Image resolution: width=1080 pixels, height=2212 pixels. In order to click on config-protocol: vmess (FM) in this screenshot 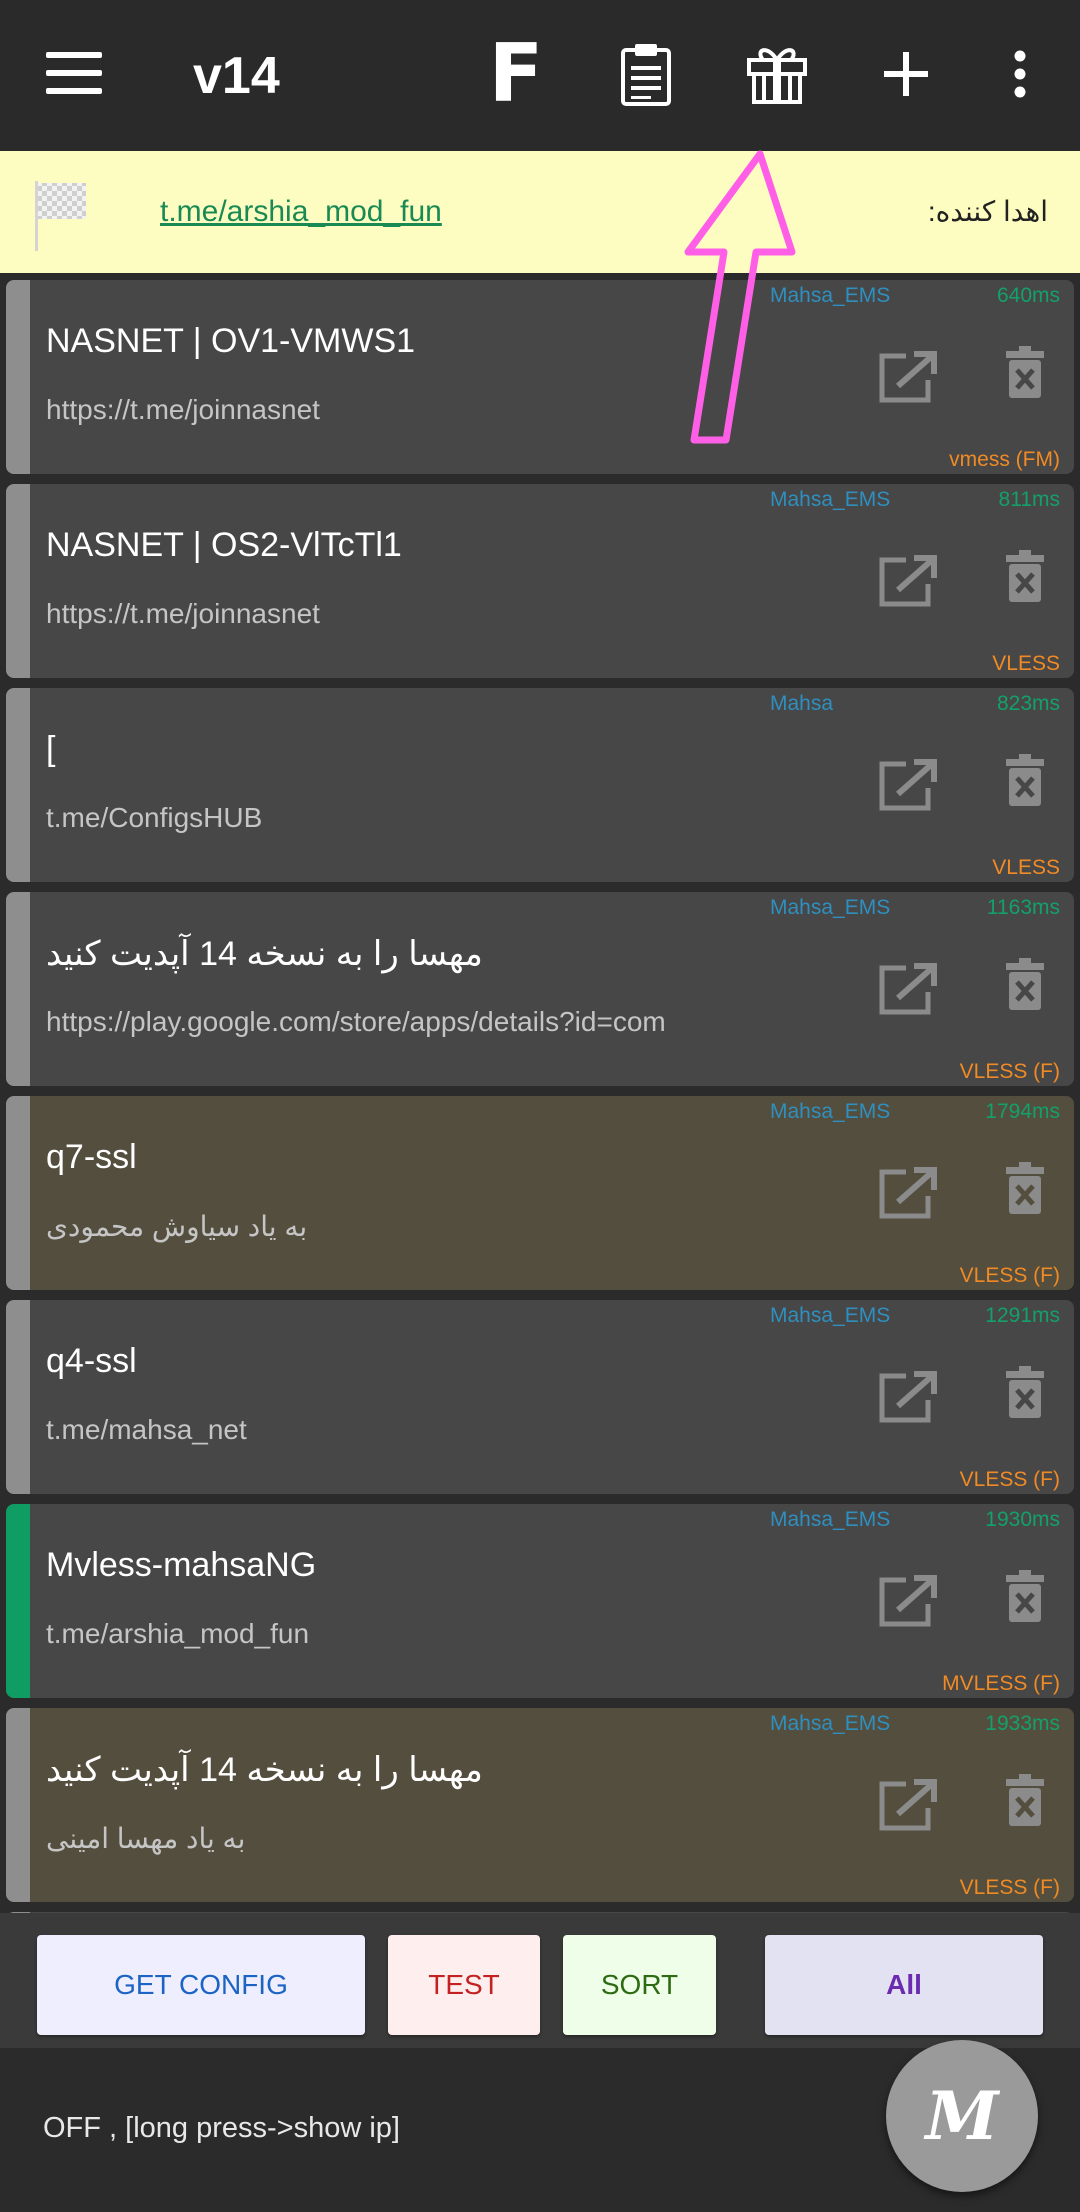, I will do `click(1004, 459)`.